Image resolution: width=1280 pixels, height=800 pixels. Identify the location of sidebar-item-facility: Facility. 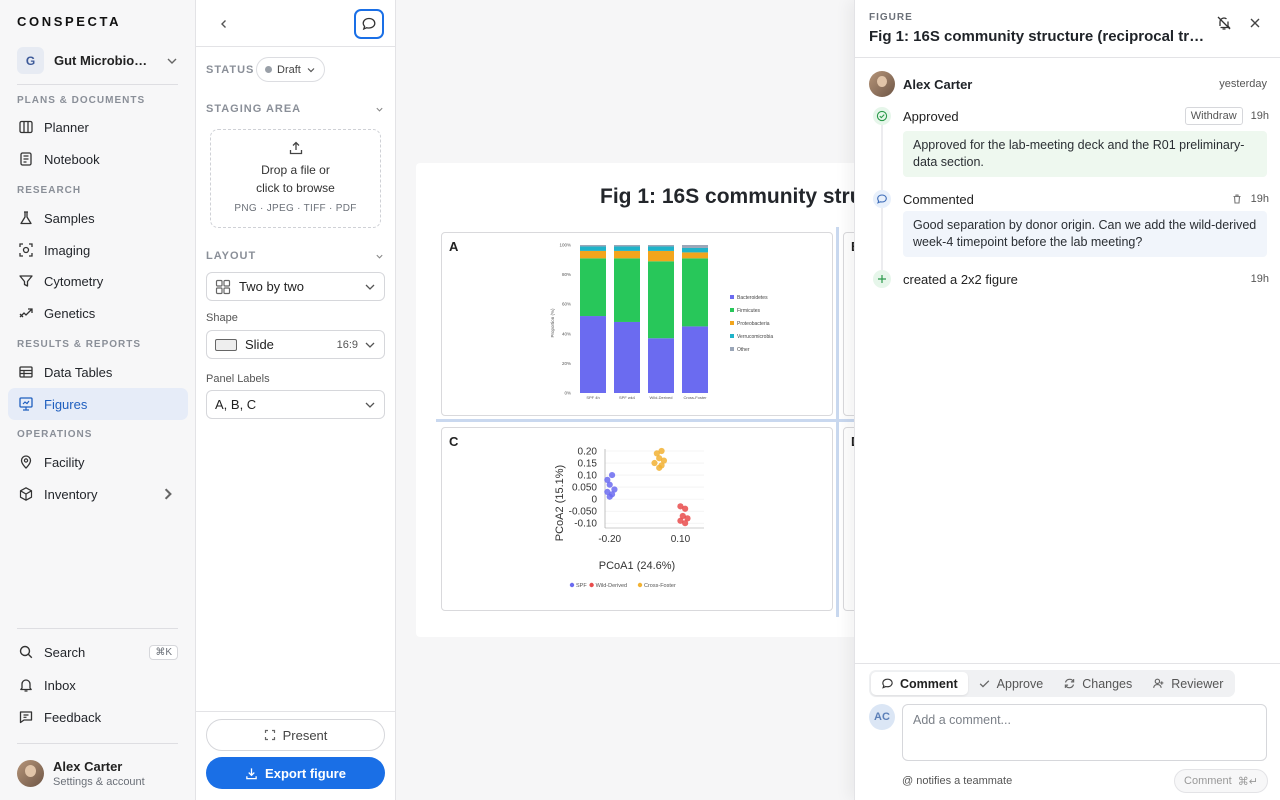
(98, 462).